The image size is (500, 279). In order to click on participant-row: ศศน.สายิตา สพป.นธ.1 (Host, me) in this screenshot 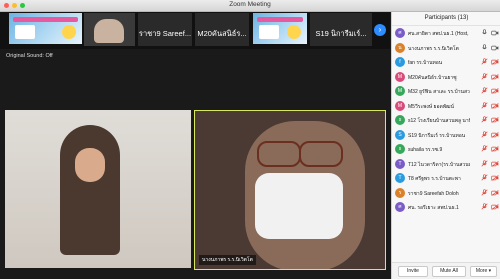, I will do `click(446, 33)`.